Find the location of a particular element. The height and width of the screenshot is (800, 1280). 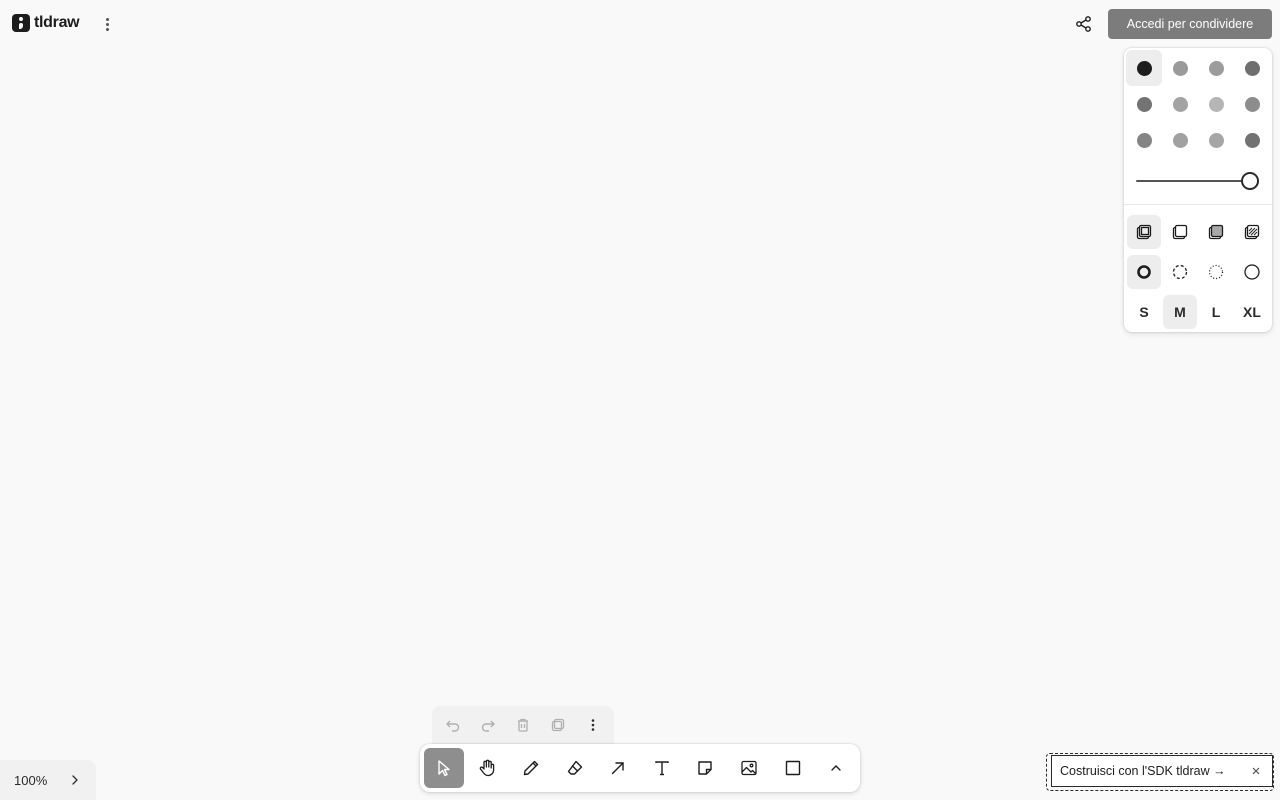

tool-text is located at coordinates (662, 768).